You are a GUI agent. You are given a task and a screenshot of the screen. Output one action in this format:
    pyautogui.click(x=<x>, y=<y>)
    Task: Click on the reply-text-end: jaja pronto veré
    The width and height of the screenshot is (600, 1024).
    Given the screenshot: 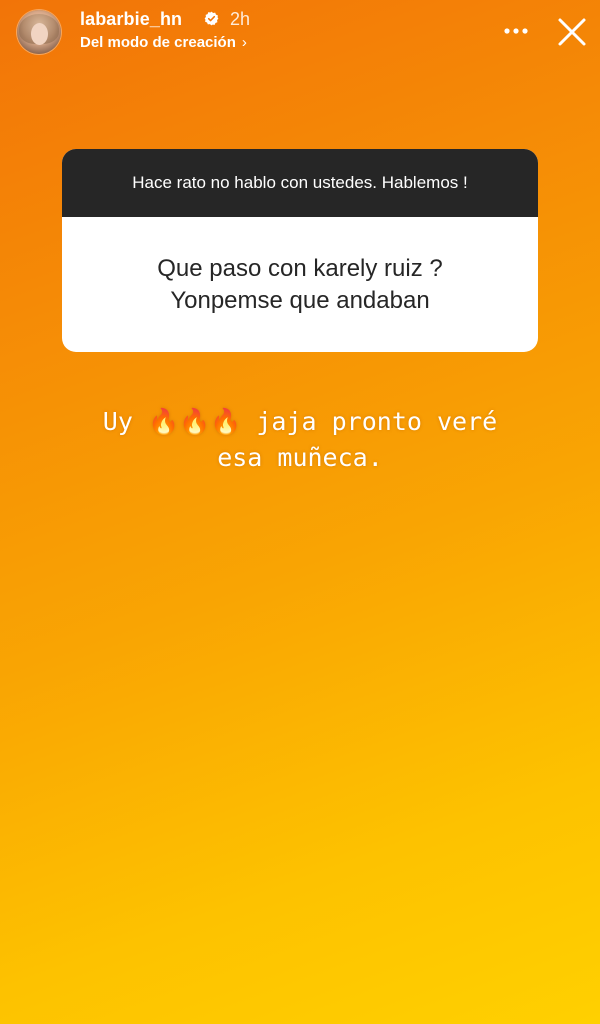 What is the action you would take?
    pyautogui.click(x=369, y=421)
    